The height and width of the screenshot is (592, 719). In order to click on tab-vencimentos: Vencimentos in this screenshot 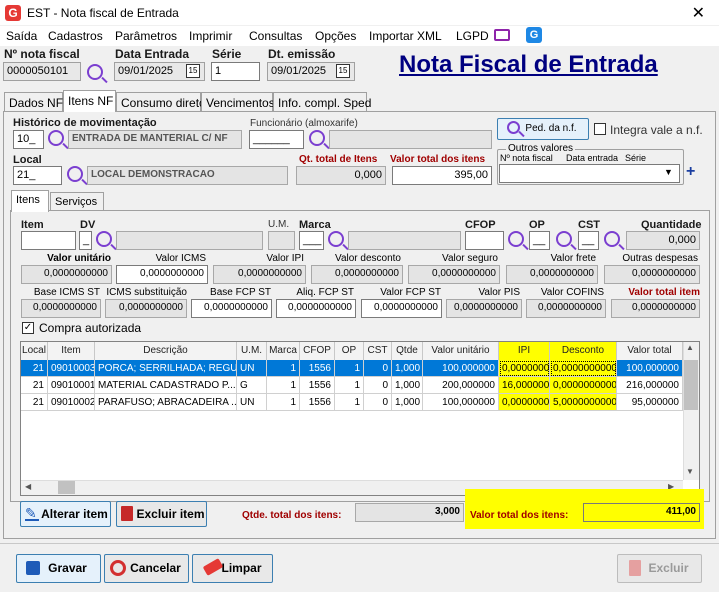, I will do `click(238, 102)`.